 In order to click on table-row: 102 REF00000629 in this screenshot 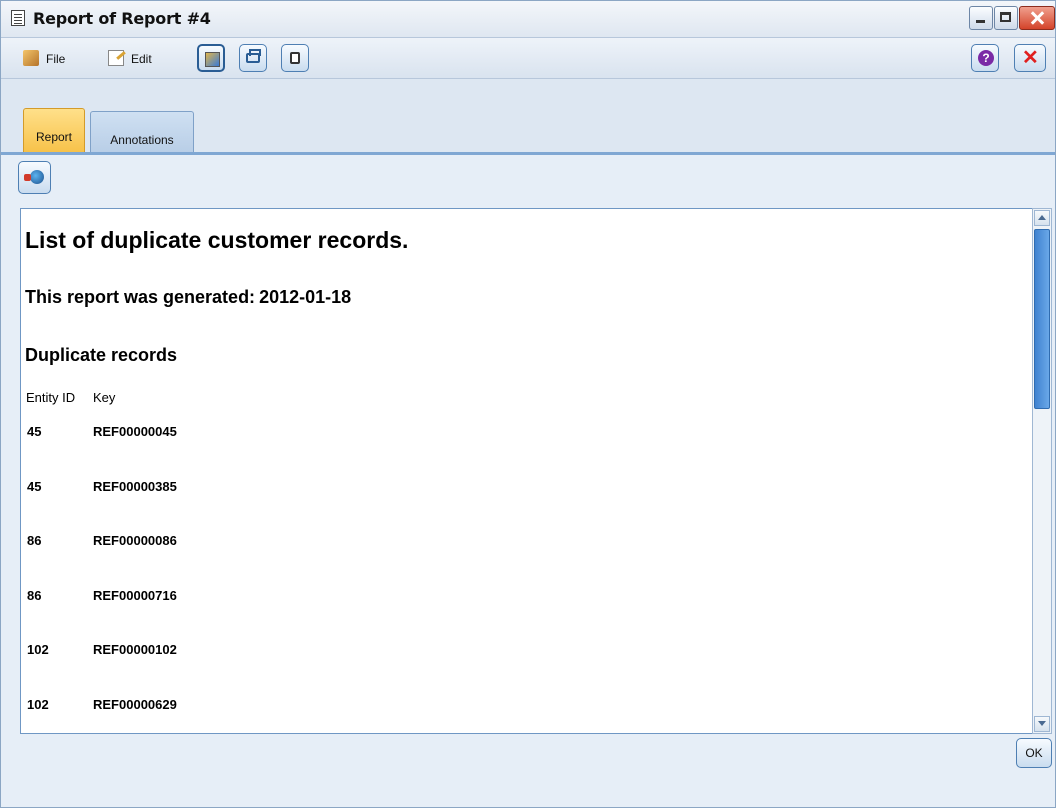, I will do `click(471, 707)`.